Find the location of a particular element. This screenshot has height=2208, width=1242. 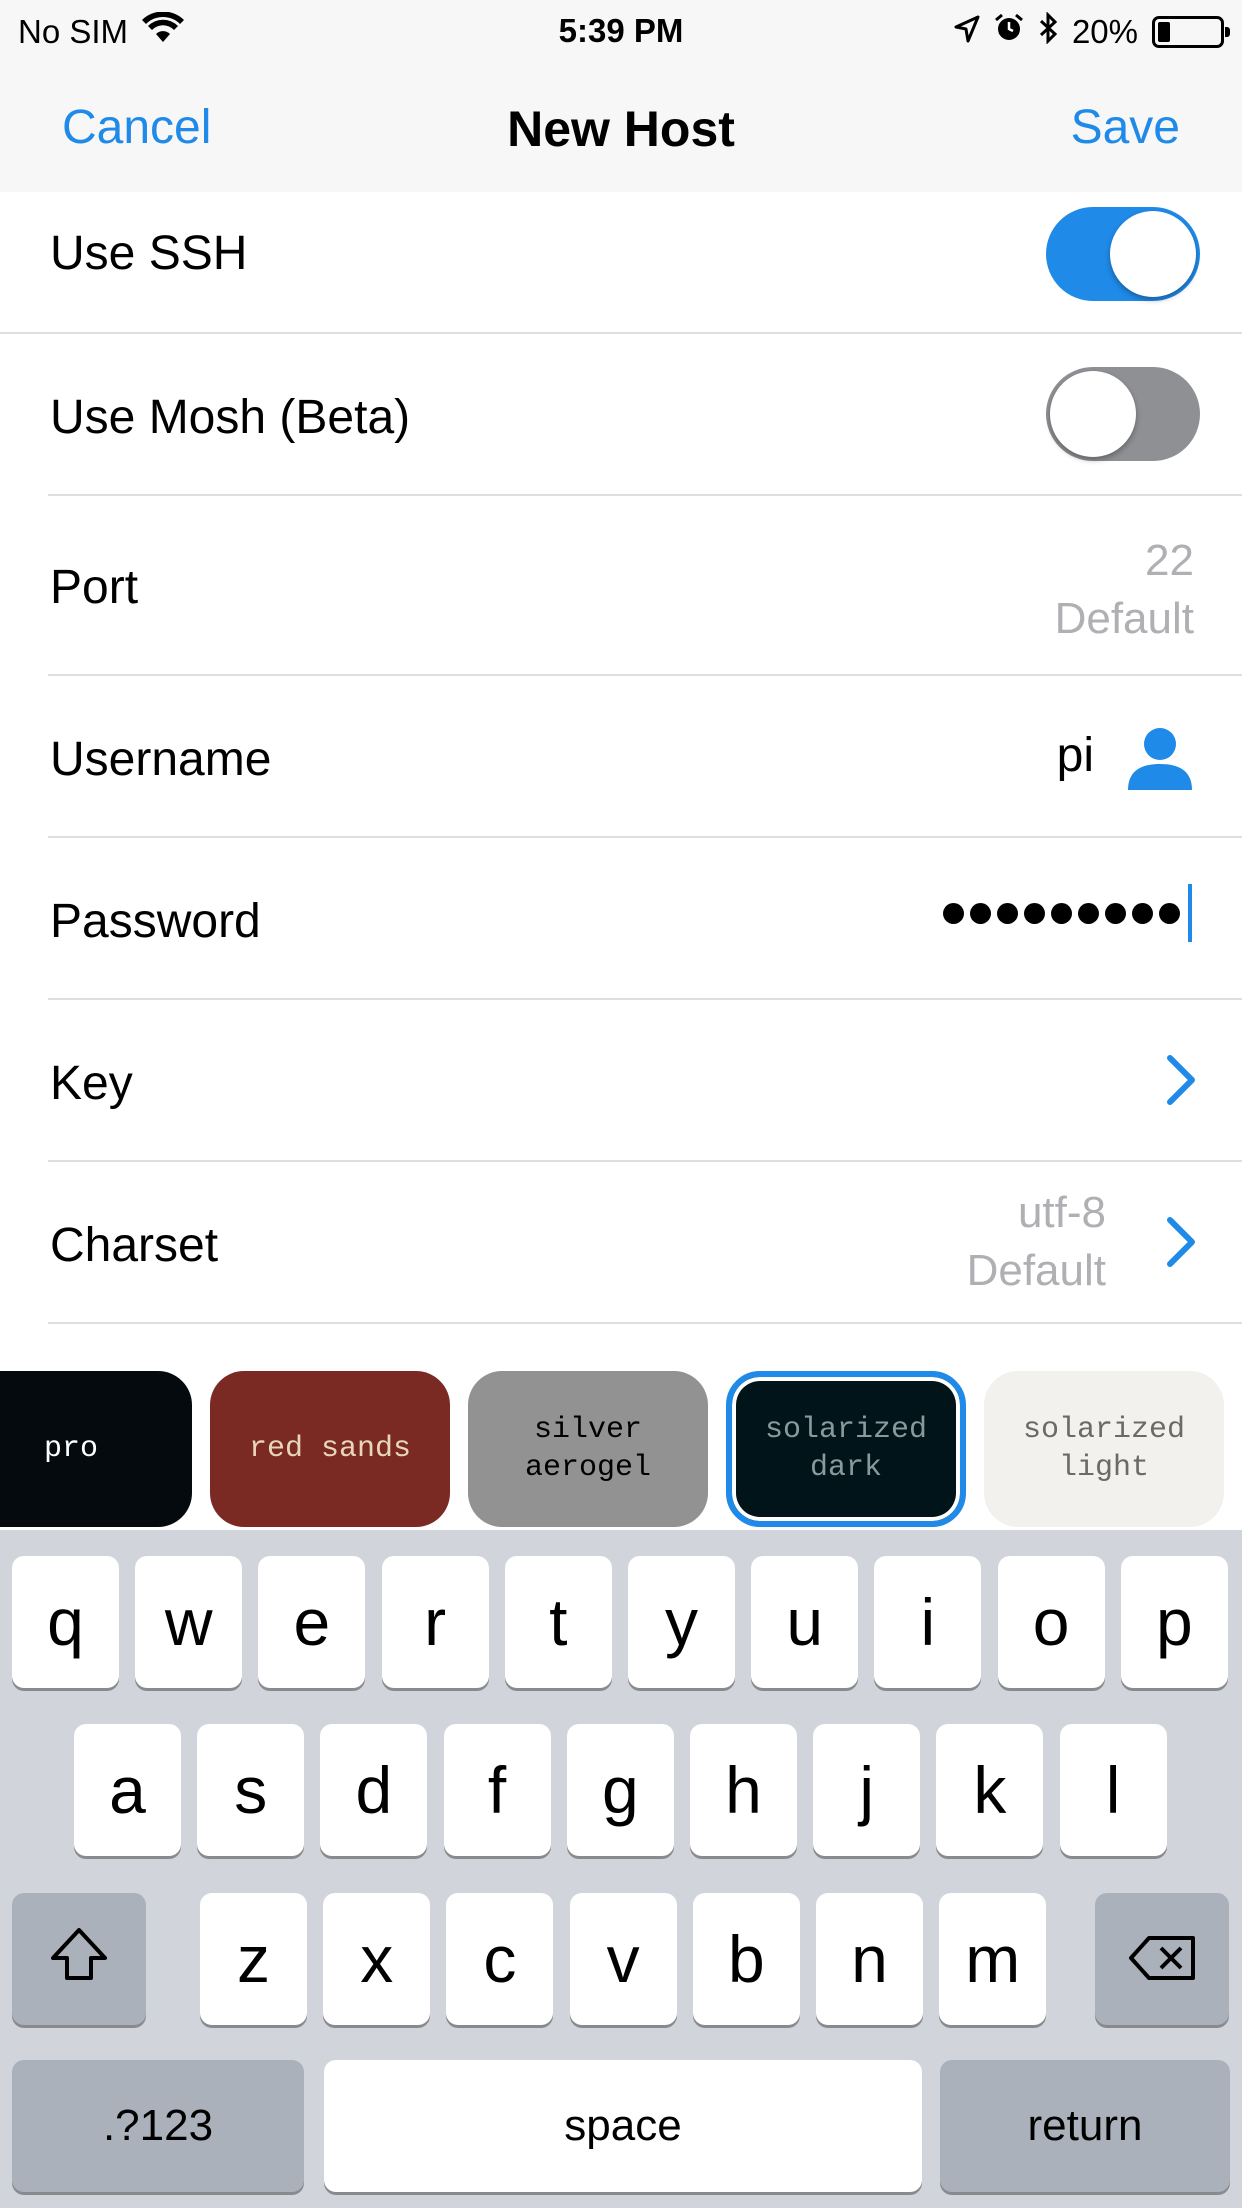

numbers-key: .?123 is located at coordinates (158, 2126).